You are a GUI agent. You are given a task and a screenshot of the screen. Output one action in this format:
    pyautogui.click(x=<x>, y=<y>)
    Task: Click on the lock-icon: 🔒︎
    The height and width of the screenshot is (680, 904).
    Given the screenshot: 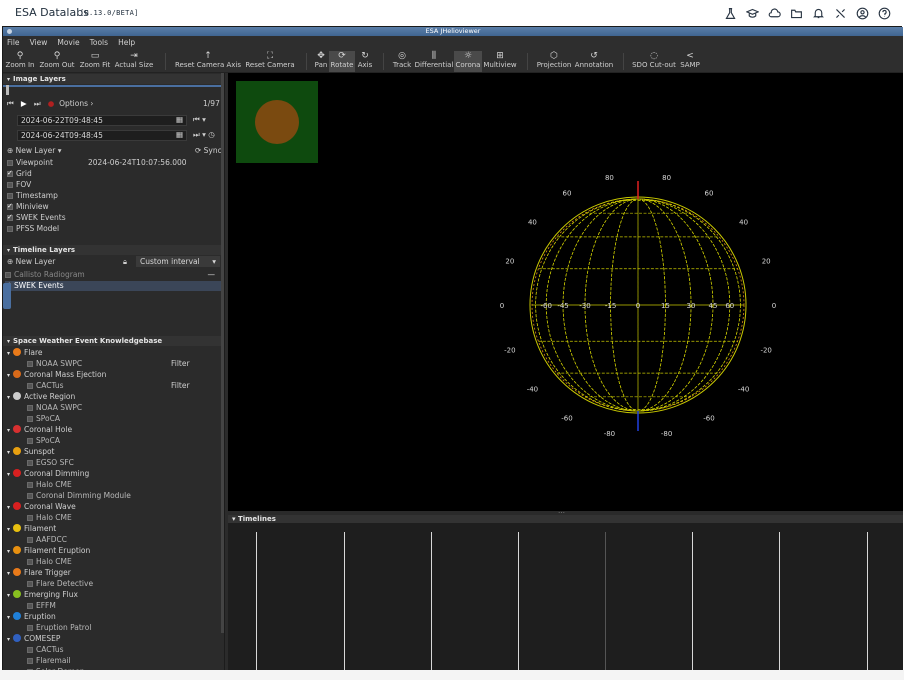 What is the action you would take?
    pyautogui.click(x=125, y=262)
    